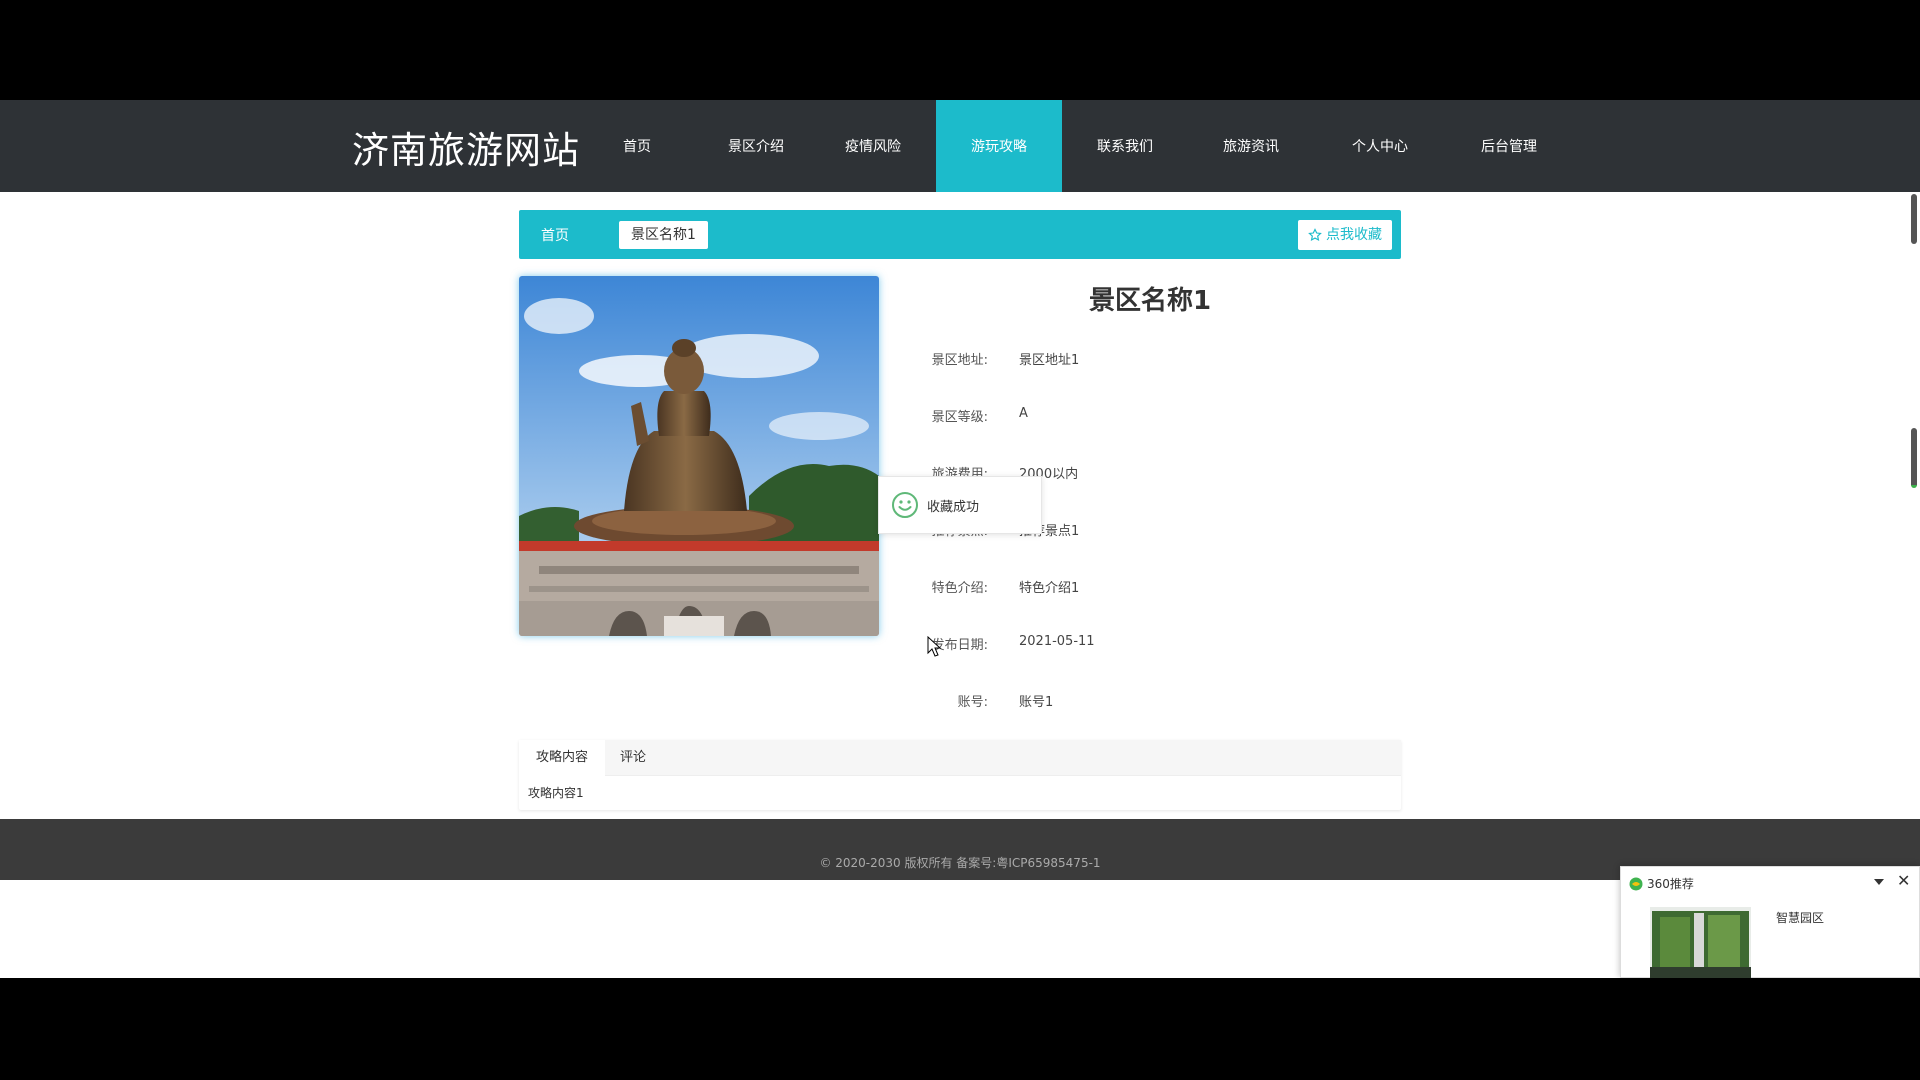 The height and width of the screenshot is (1080, 1920). I want to click on tab-bar: 攻略内容 评论, so click(960, 758).